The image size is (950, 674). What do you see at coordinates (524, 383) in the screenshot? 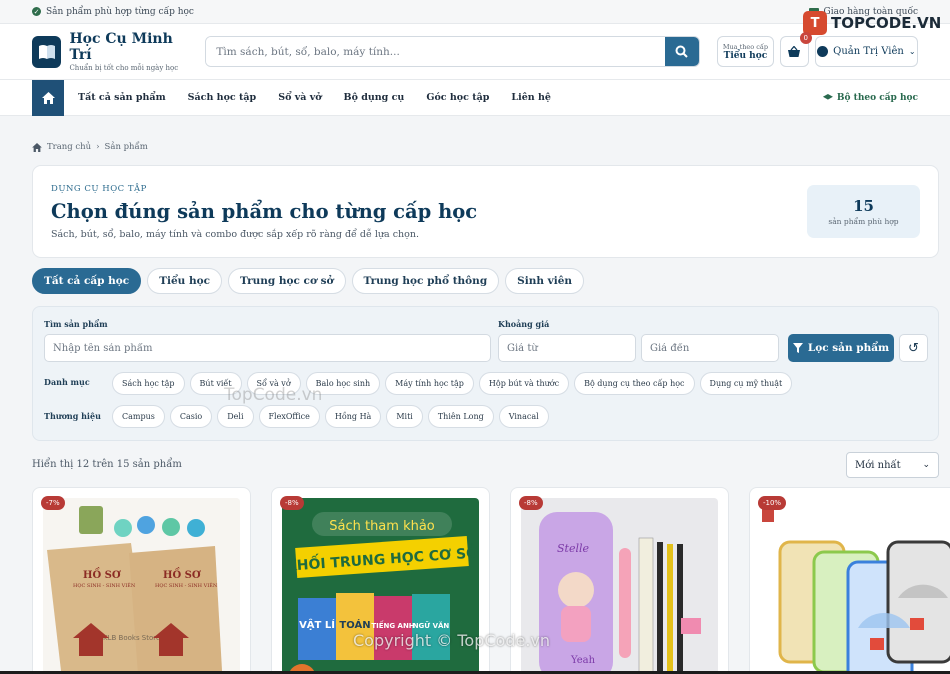
I see `category-chip: Hộp bút và thước` at bounding box center [524, 383].